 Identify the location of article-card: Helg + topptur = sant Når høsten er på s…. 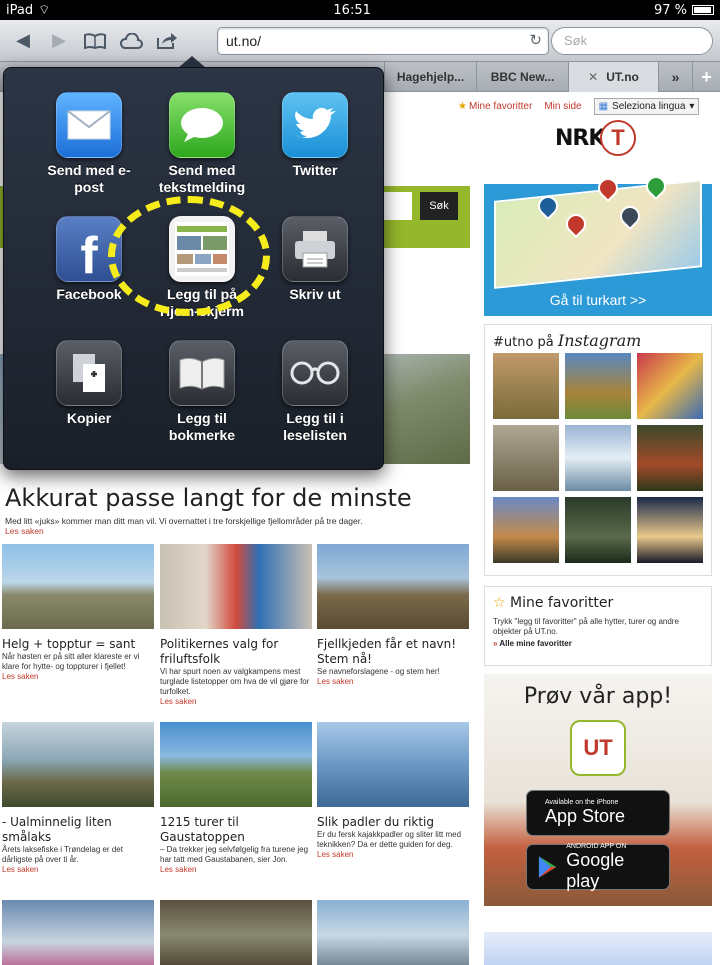
(78, 613).